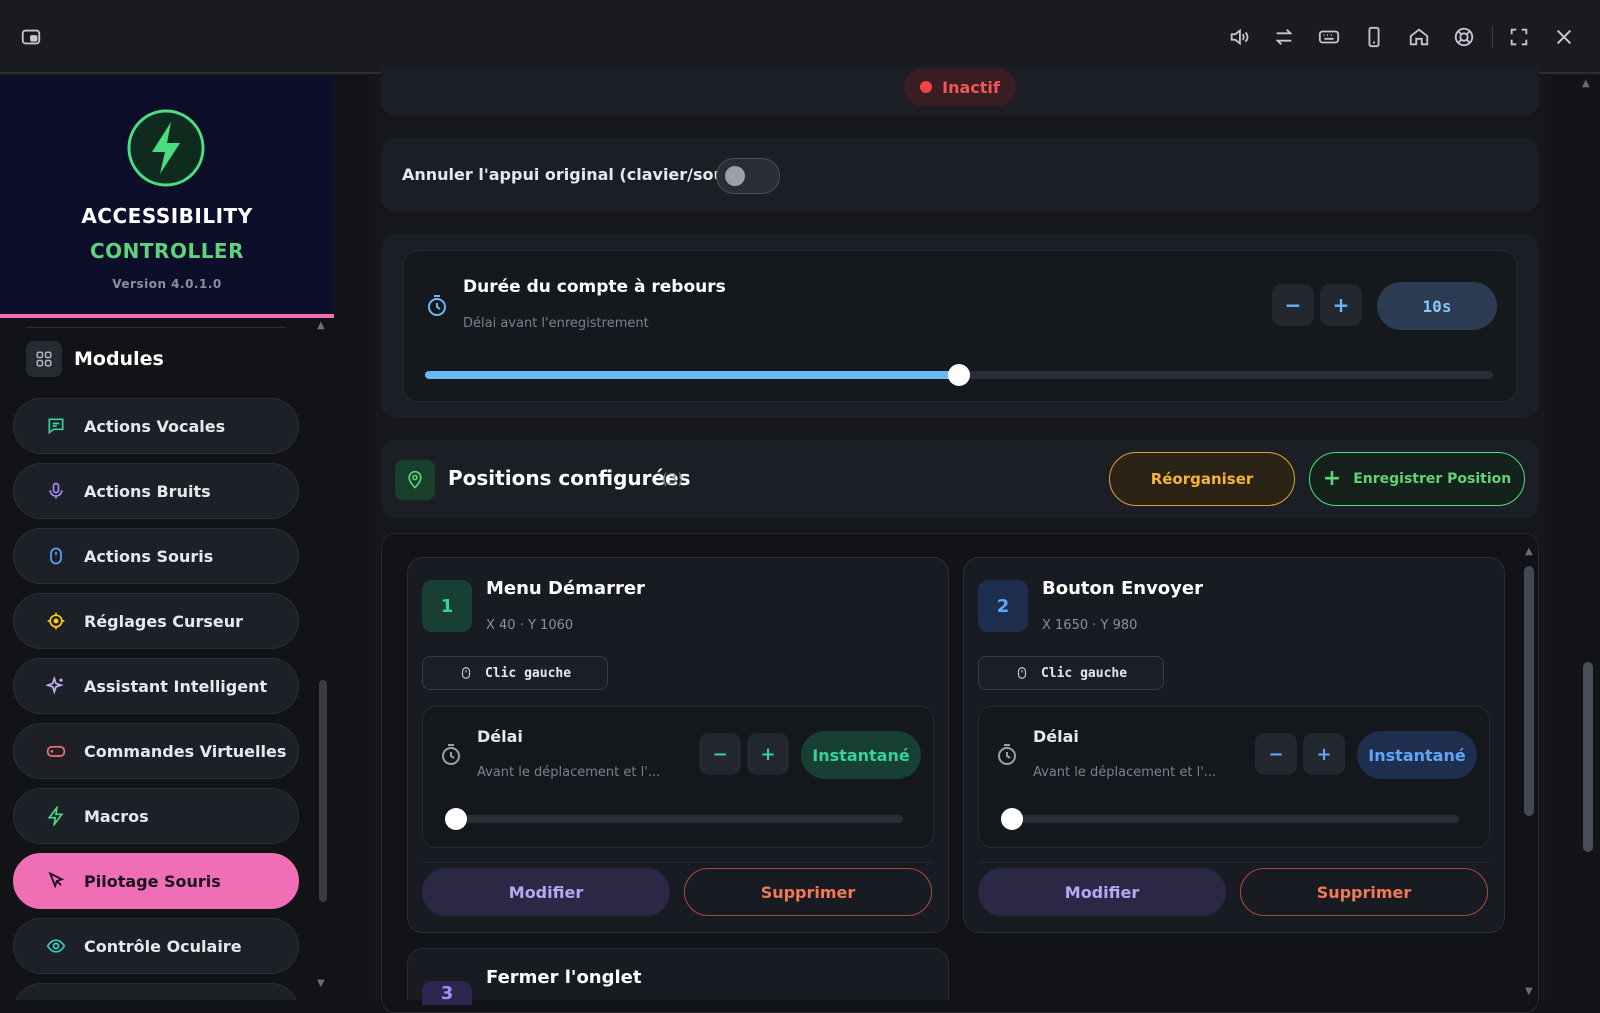 The height and width of the screenshot is (1013, 1600). What do you see at coordinates (971, 87) in the screenshot?
I see `status-text: Inactif` at bounding box center [971, 87].